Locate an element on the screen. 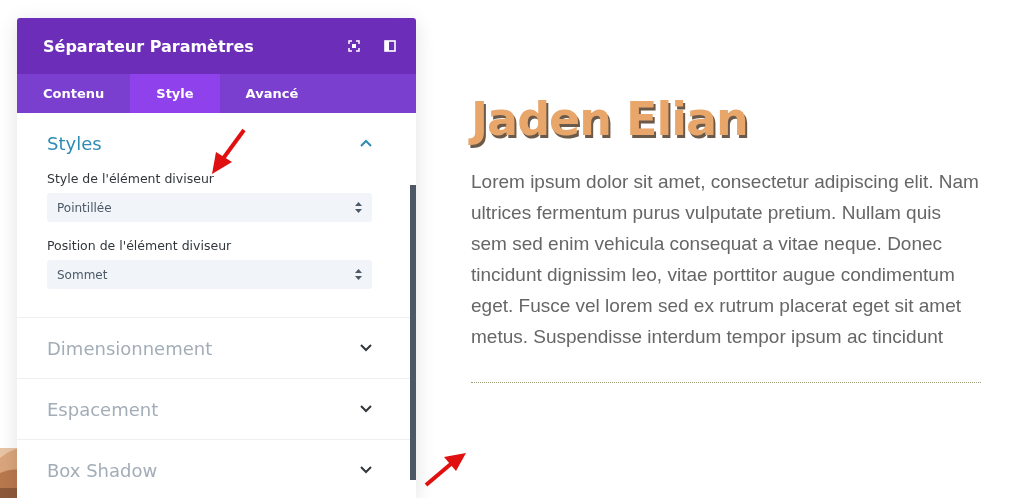 The height and width of the screenshot is (498, 1010). tab: Style is located at coordinates (175, 93).